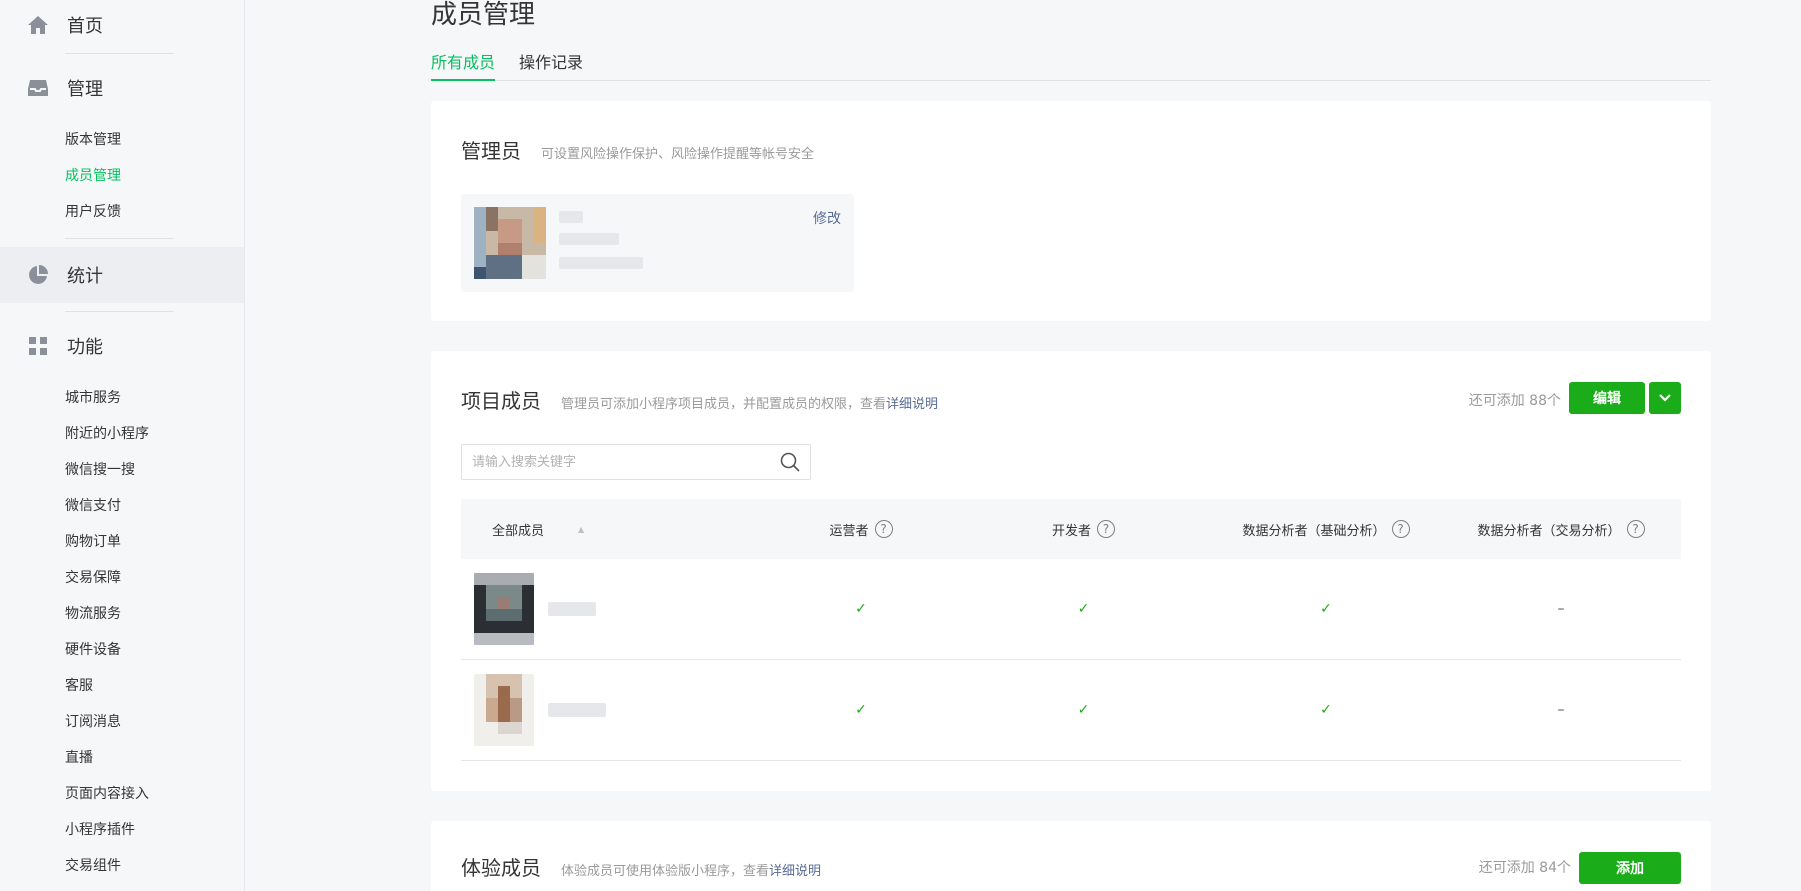  Describe the element at coordinates (577, 710) in the screenshot. I see `member-name` at that location.